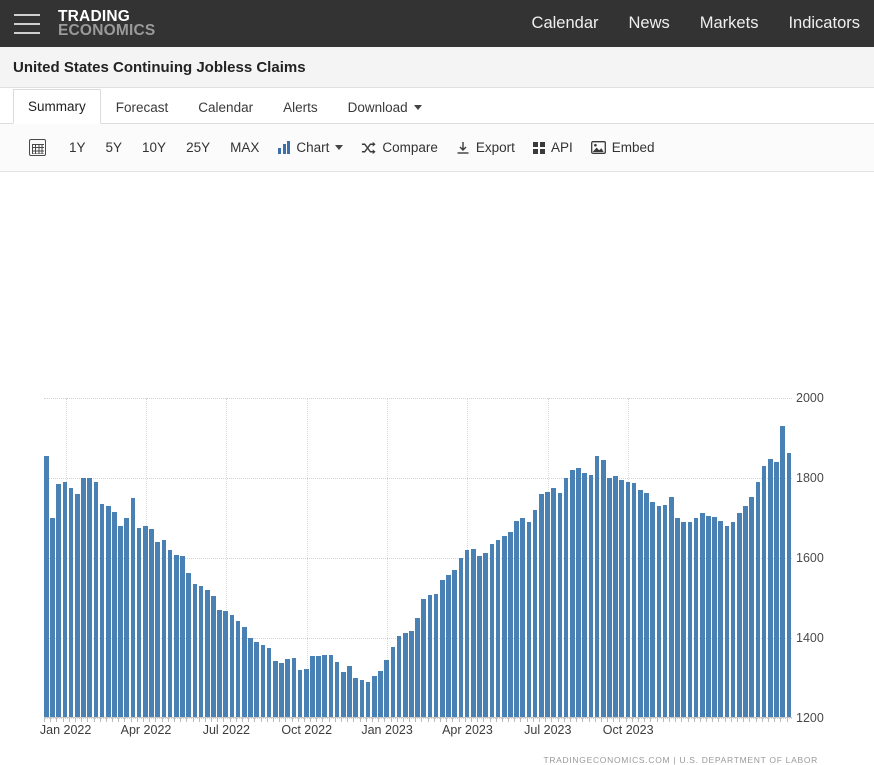  Describe the element at coordinates (377, 107) in the screenshot. I see `tab-download-label: Download` at that location.